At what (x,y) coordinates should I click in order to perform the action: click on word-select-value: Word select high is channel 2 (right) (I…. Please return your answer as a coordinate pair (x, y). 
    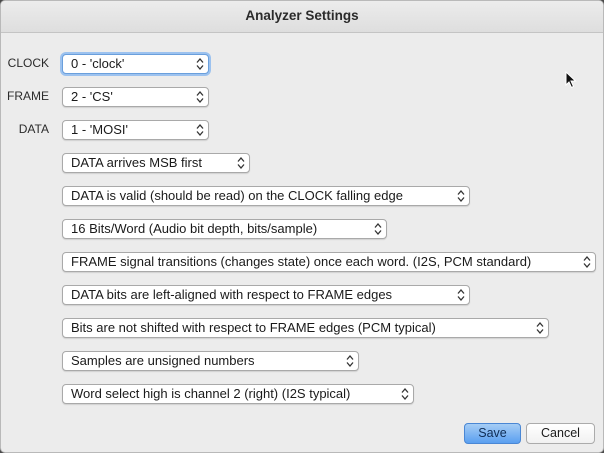
    Looking at the image, I should click on (211, 393).